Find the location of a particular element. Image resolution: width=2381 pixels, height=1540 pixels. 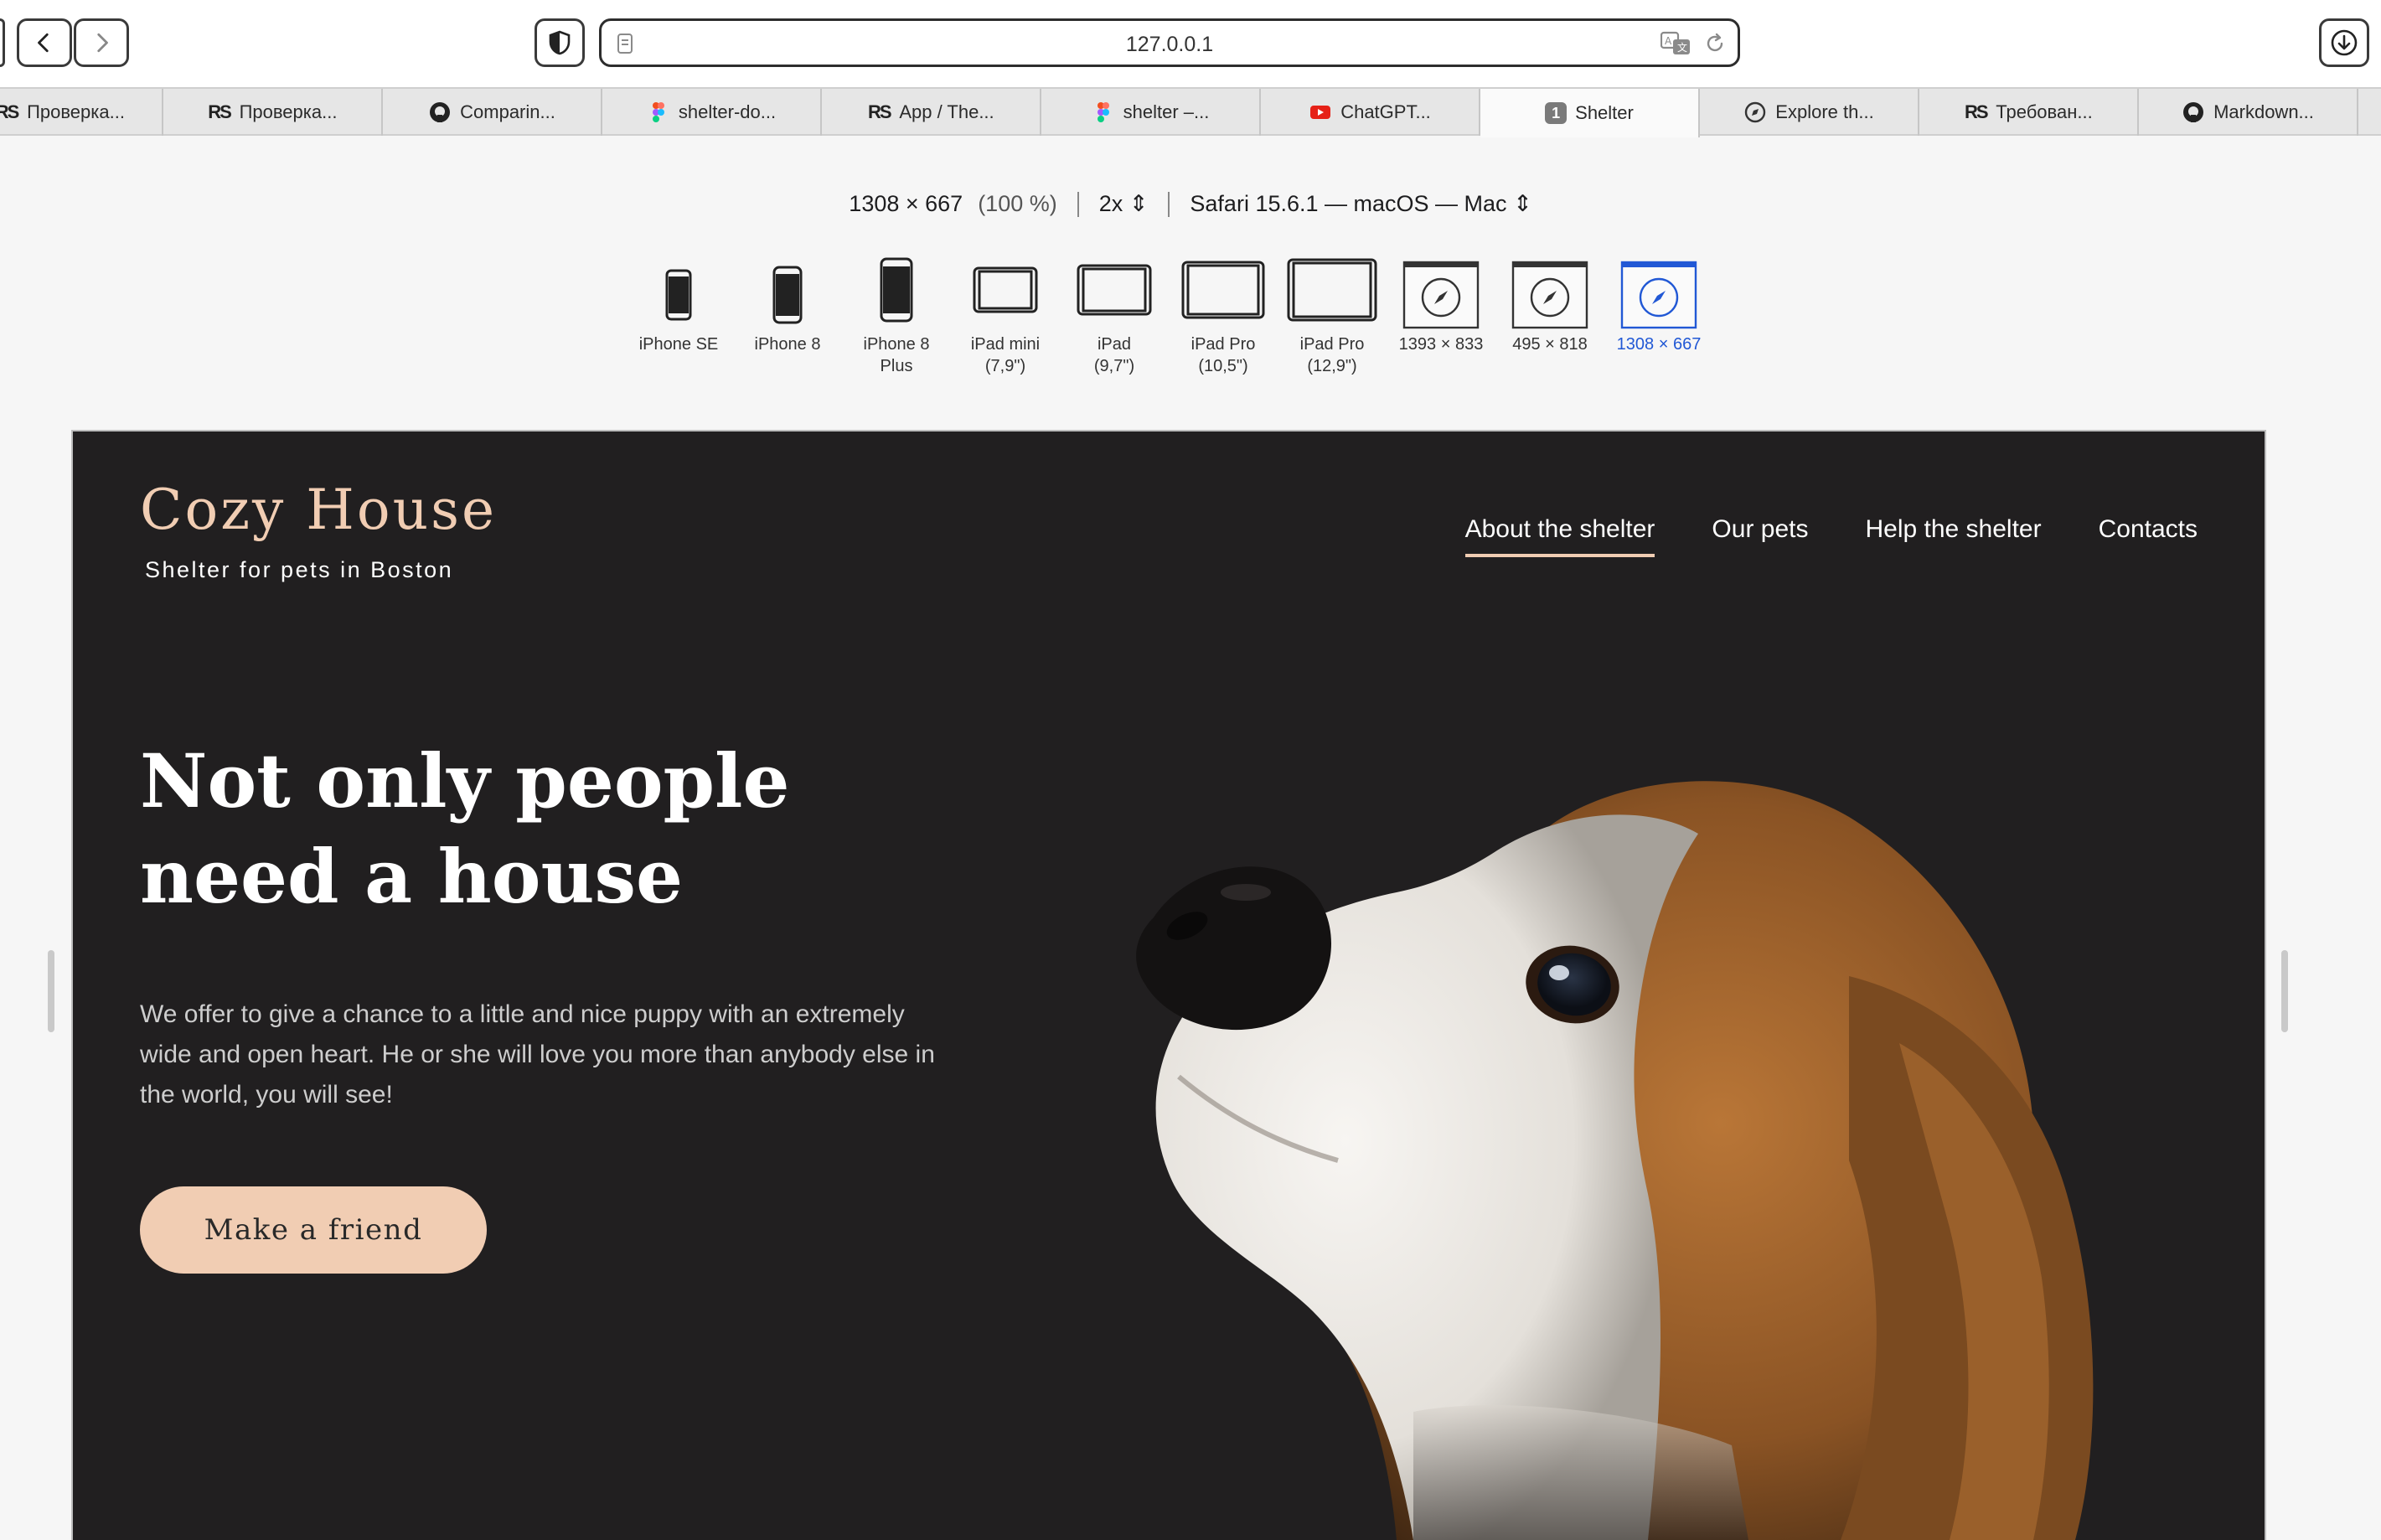

back-button is located at coordinates (44, 42).